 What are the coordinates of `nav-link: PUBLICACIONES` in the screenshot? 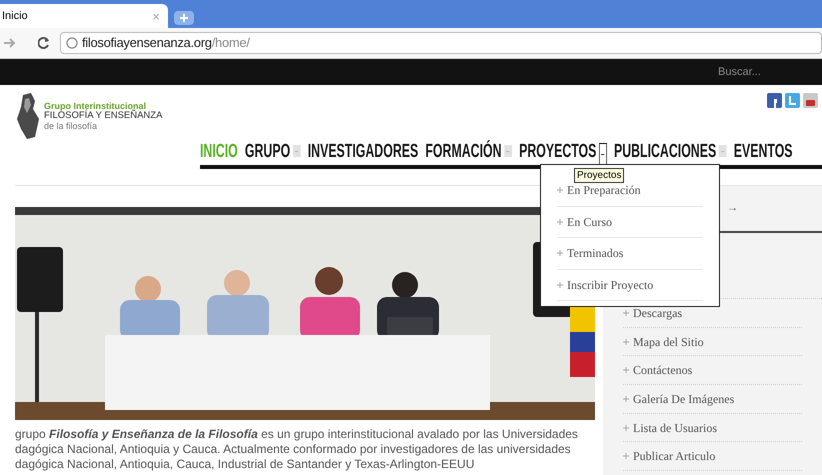 It's located at (665, 151).